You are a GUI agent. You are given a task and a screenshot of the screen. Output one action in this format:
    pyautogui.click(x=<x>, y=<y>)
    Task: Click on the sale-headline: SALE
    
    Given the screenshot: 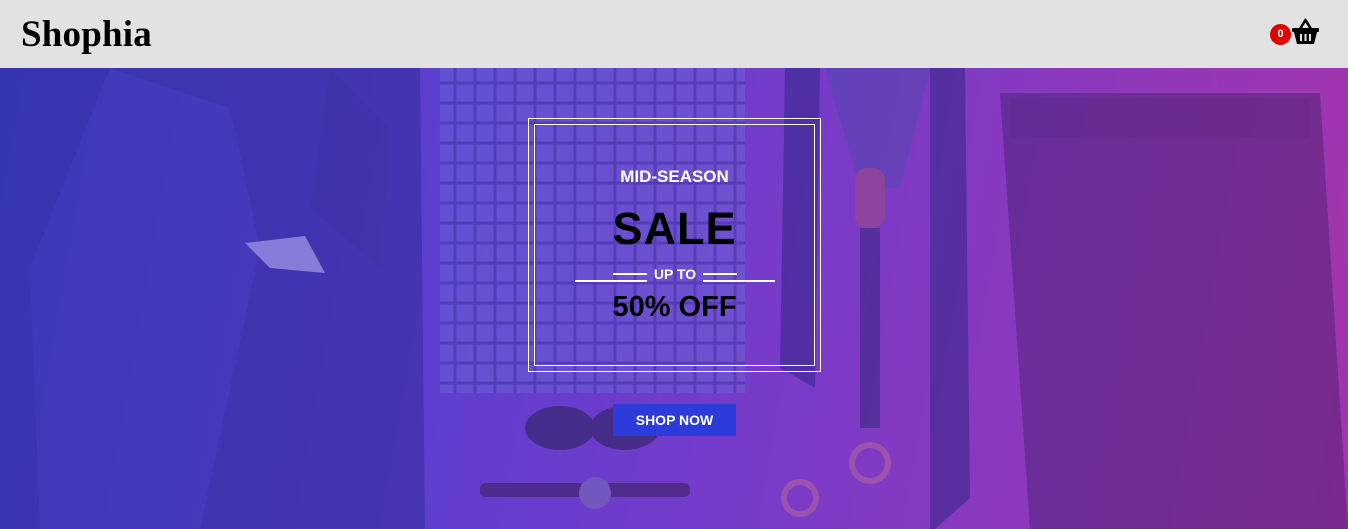 What is the action you would take?
    pyautogui.click(x=674, y=228)
    